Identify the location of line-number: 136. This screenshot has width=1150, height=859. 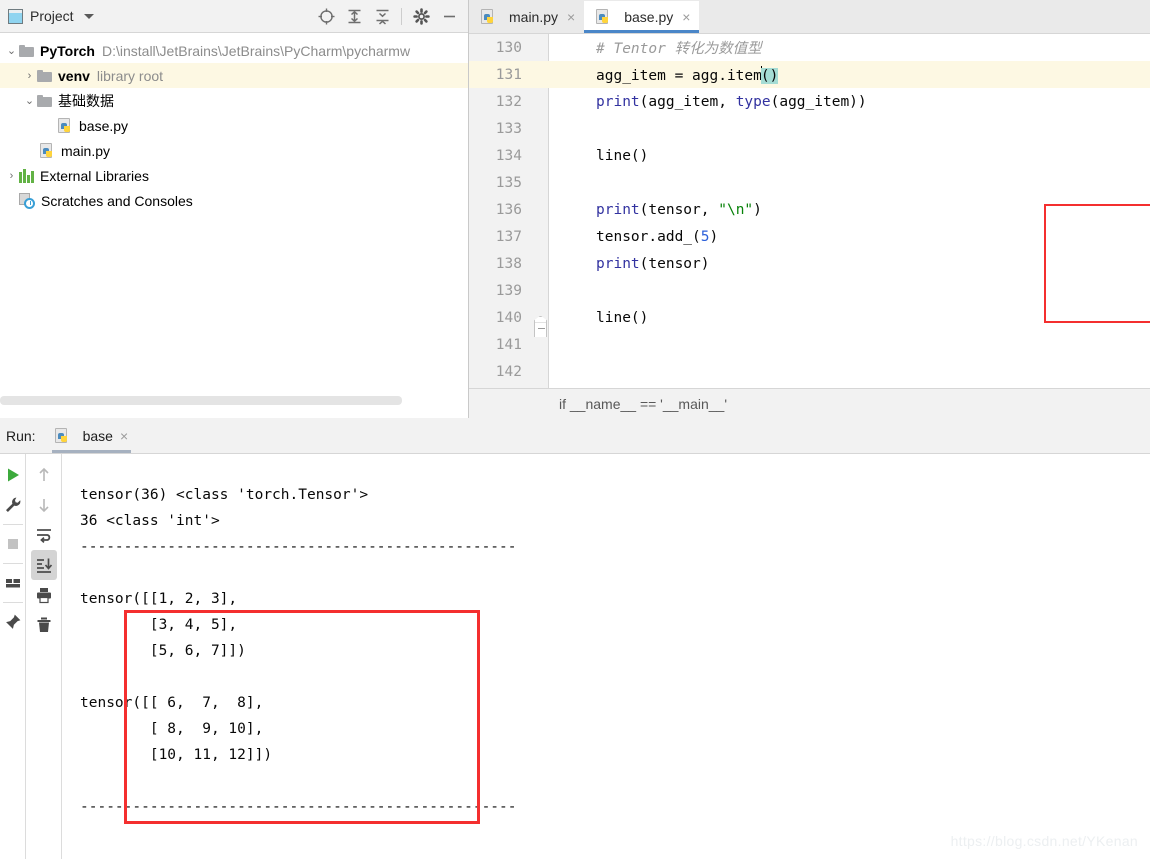
(508, 209).